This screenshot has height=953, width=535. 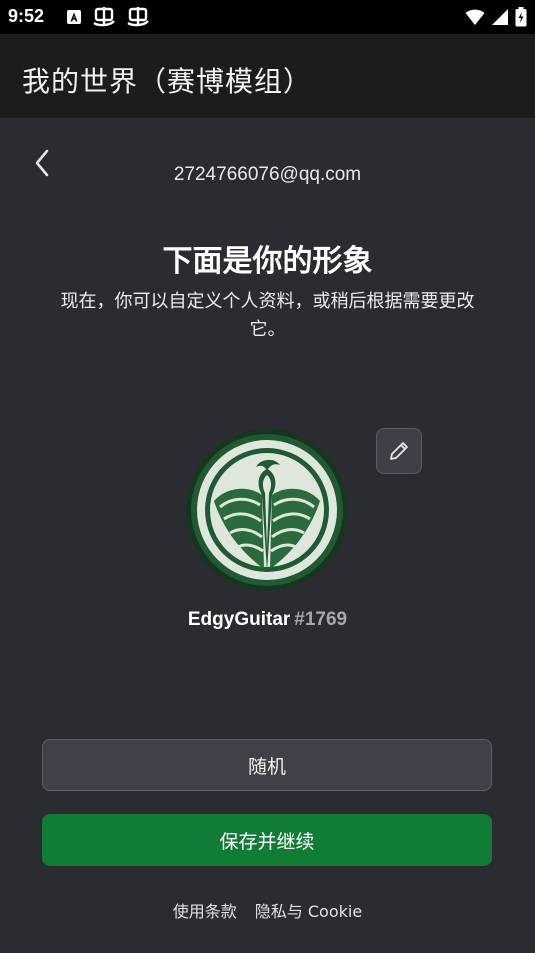 I want to click on a-notification-icon, so click(x=74, y=19).